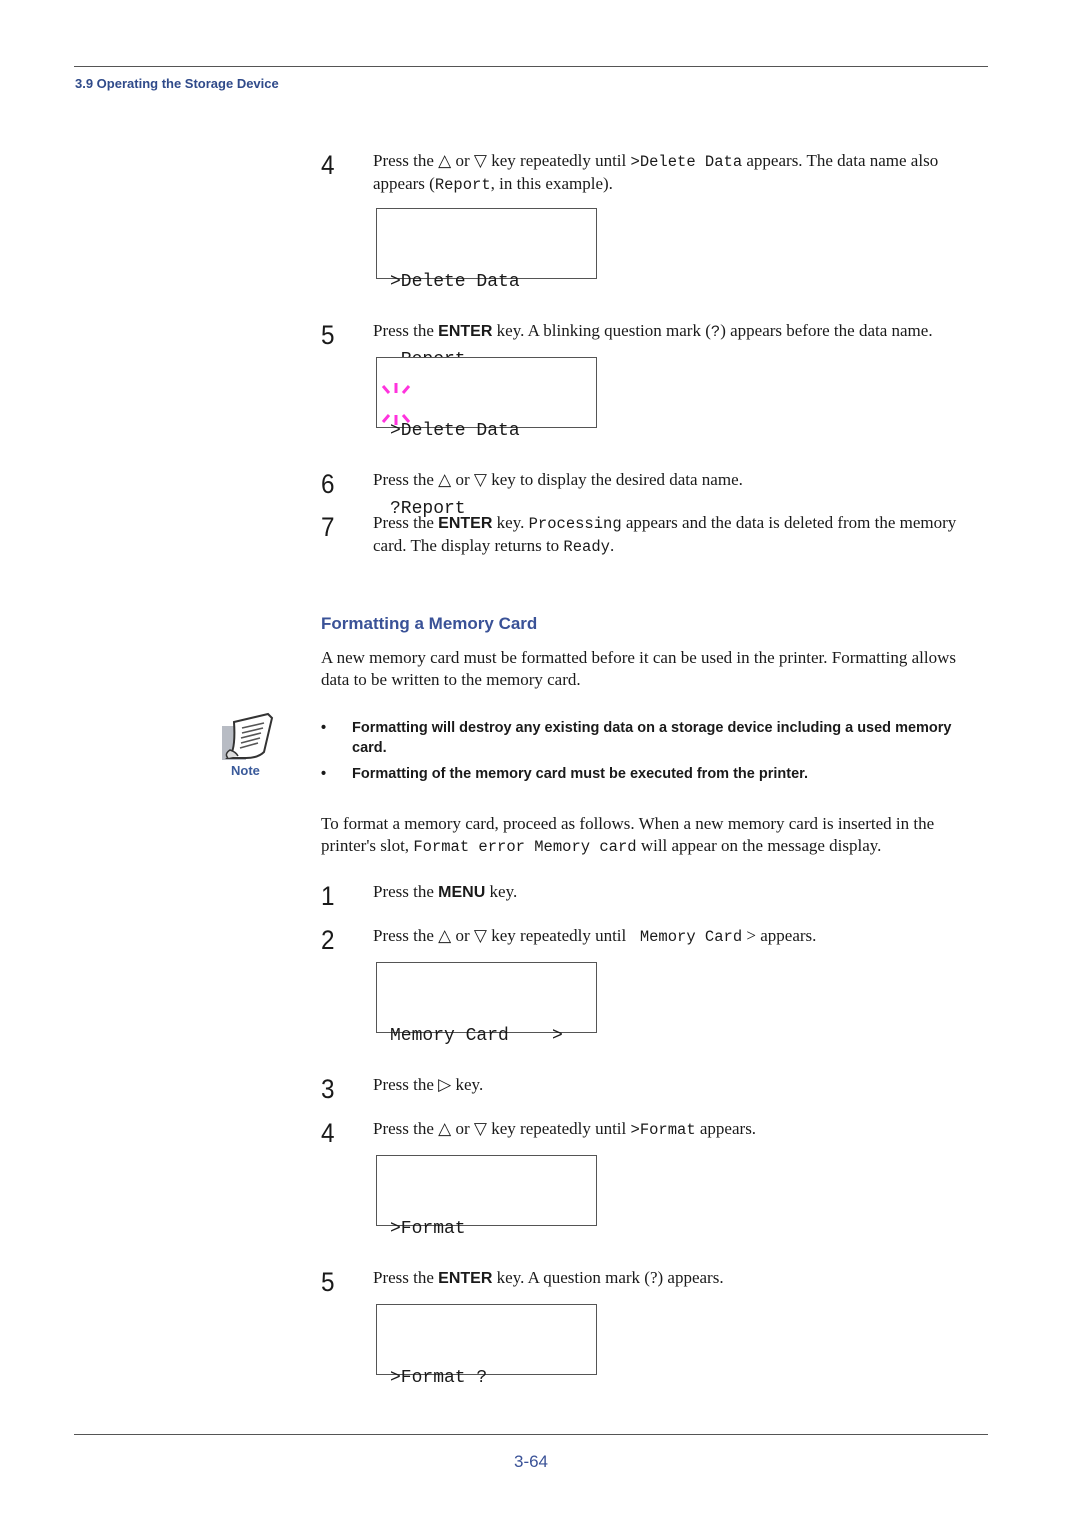  What do you see at coordinates (248, 736) in the screenshot?
I see `note-paper-icon` at bounding box center [248, 736].